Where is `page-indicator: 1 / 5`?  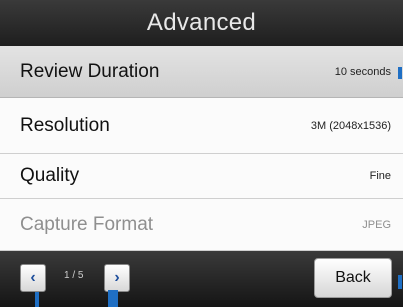
page-indicator: 1 / 5 is located at coordinates (74, 275).